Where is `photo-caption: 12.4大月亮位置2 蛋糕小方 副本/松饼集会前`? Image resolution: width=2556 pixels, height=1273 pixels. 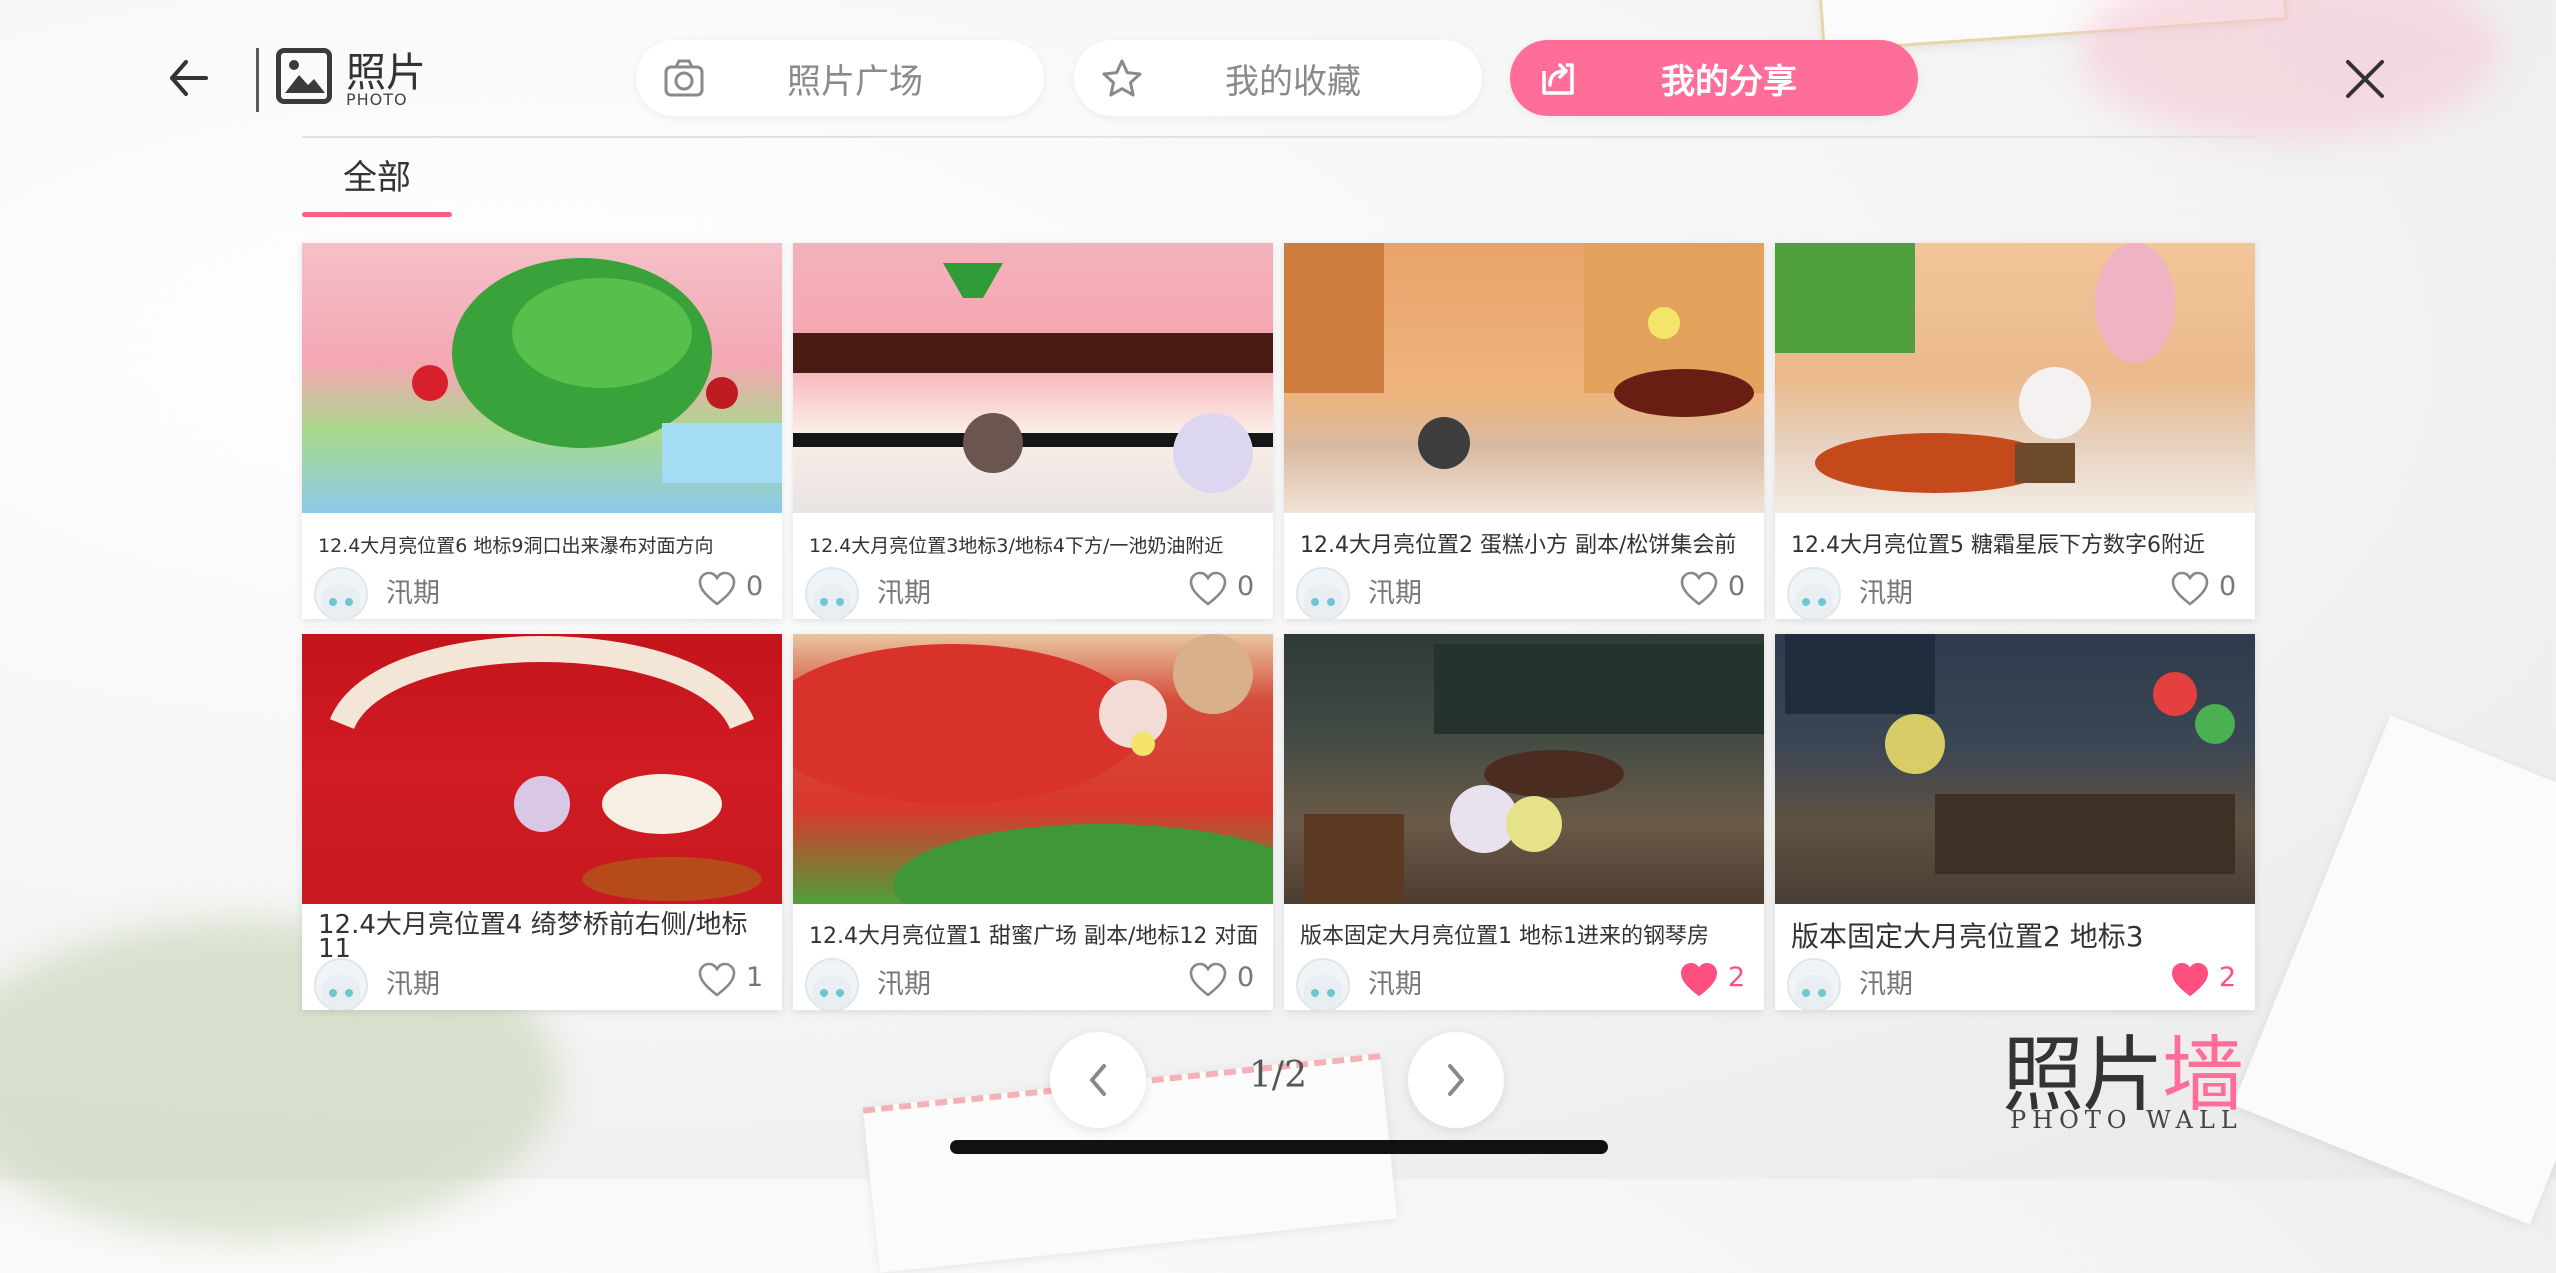 photo-caption: 12.4大月亮位置2 蛋糕小方 副本/松饼集会前 is located at coordinates (1518, 545).